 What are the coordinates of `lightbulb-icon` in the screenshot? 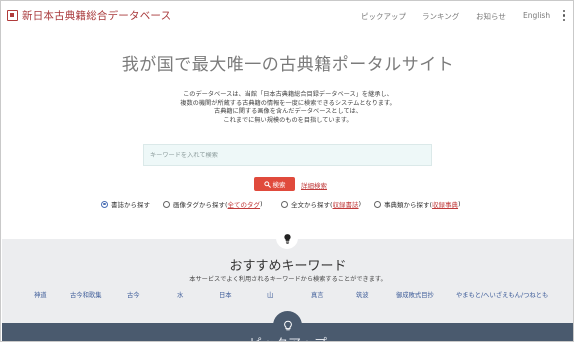 It's located at (287, 238).